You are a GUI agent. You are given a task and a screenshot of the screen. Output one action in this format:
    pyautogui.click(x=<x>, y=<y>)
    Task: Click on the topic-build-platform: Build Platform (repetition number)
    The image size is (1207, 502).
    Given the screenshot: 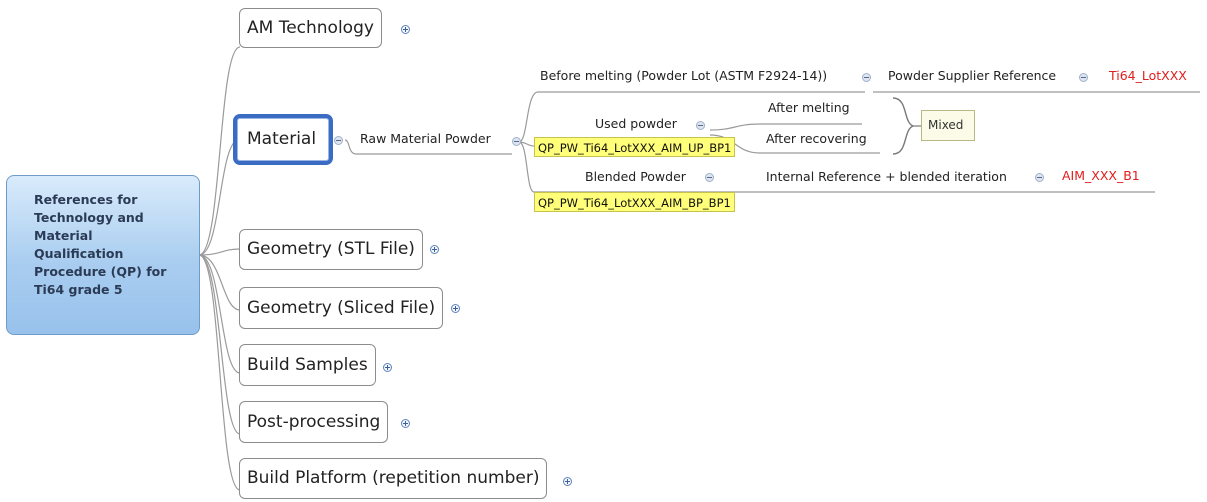 What is the action you would take?
    pyautogui.click(x=393, y=478)
    